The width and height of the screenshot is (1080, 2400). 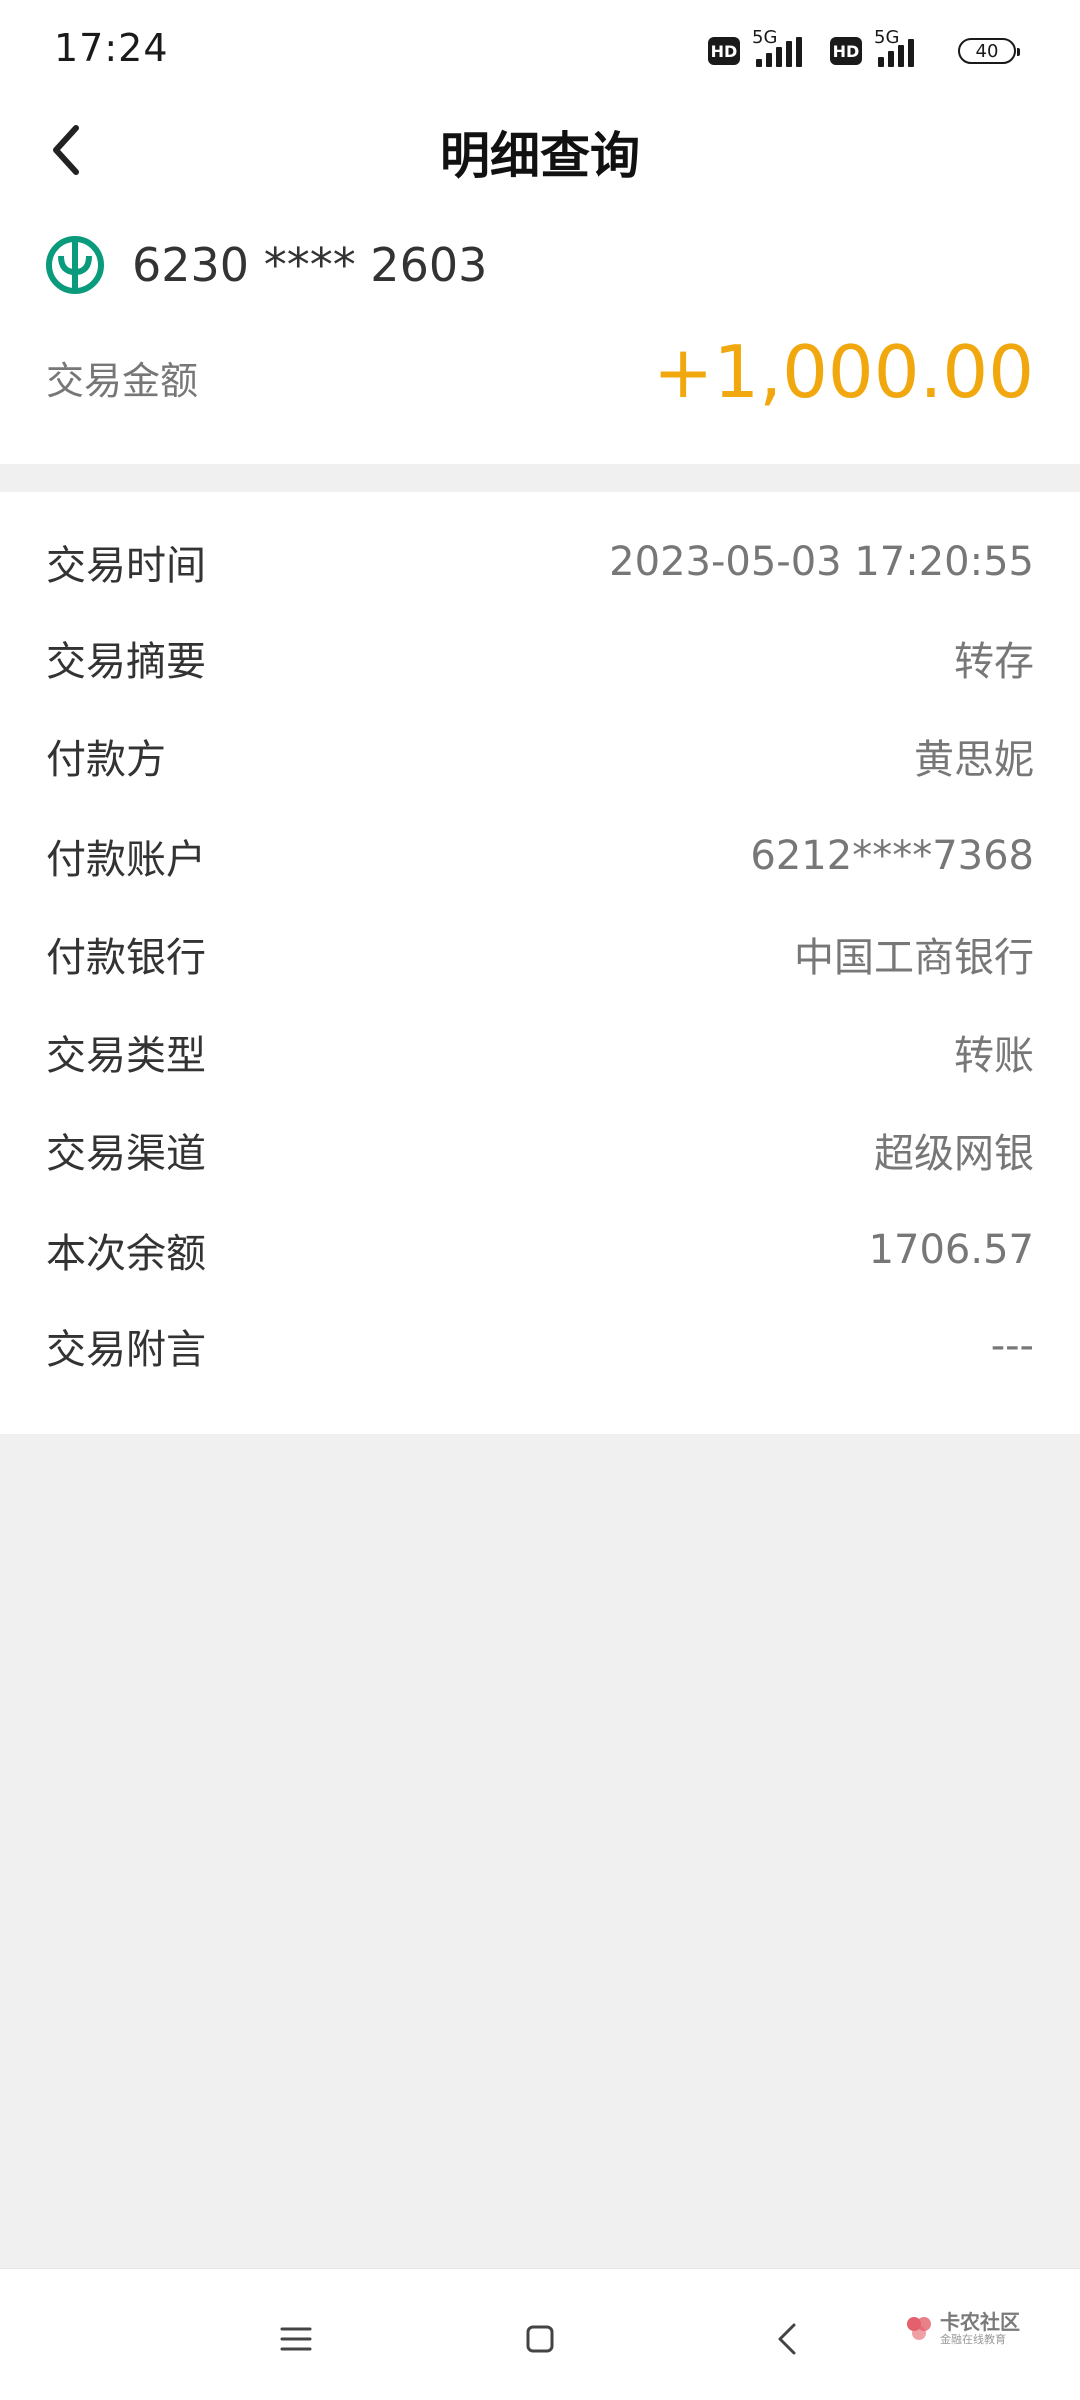 What do you see at coordinates (75, 265) in the screenshot?
I see `bank-logo-icon` at bounding box center [75, 265].